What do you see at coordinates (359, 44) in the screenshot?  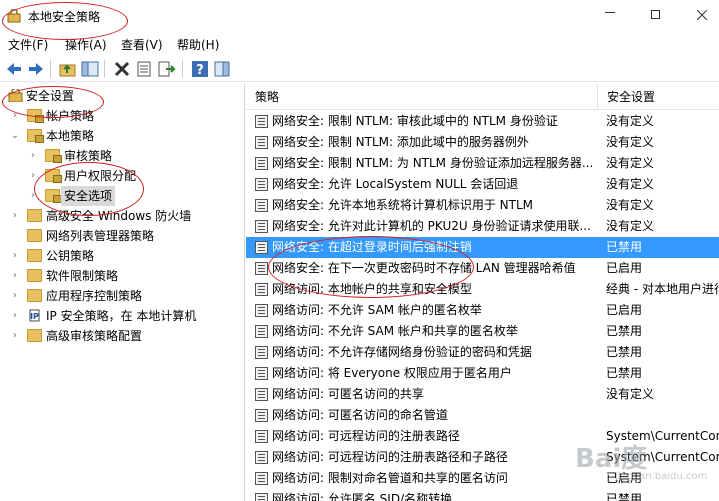 I see `menu-bar: 文件(F) 操作(A) 查看(V) 帮助(H)` at bounding box center [359, 44].